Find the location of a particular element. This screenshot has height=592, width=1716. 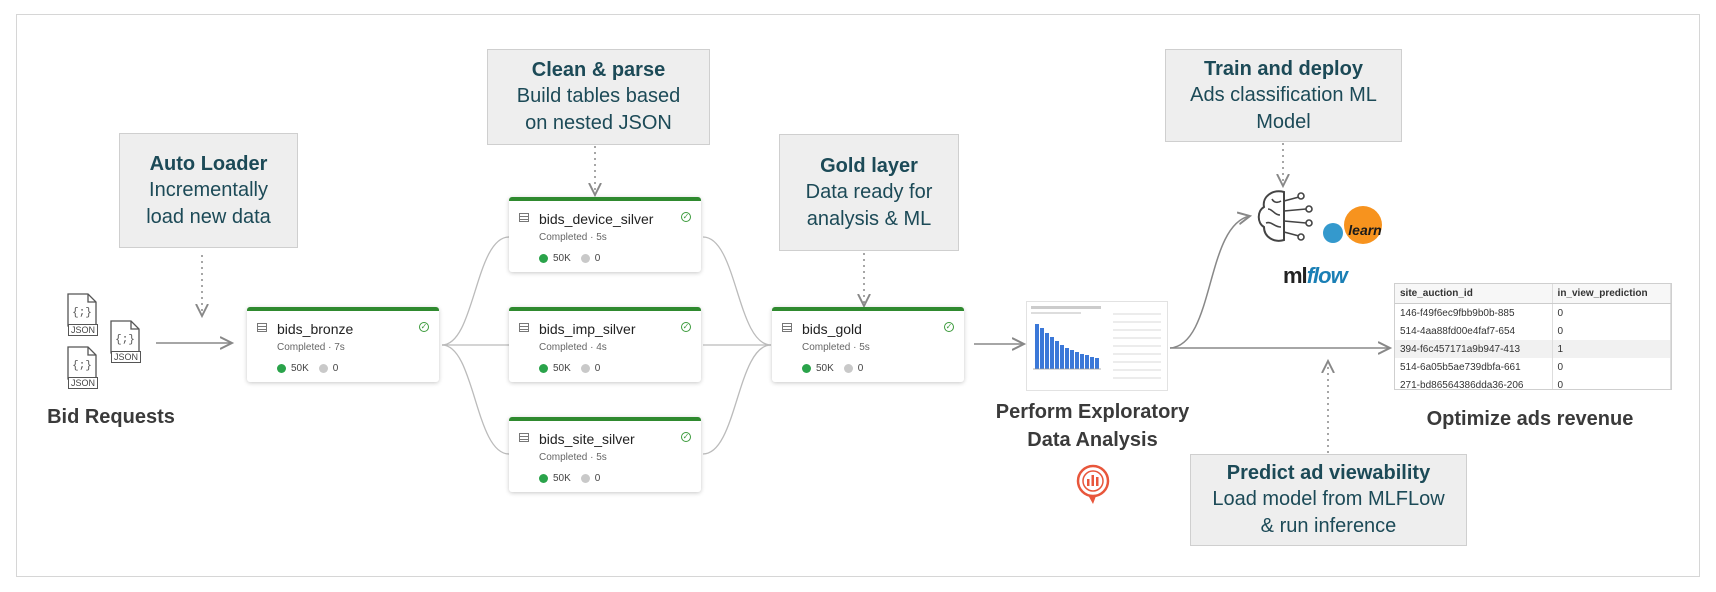

autoloader-callout: Auto Loader Incrementally load new data is located at coordinates (208, 190).